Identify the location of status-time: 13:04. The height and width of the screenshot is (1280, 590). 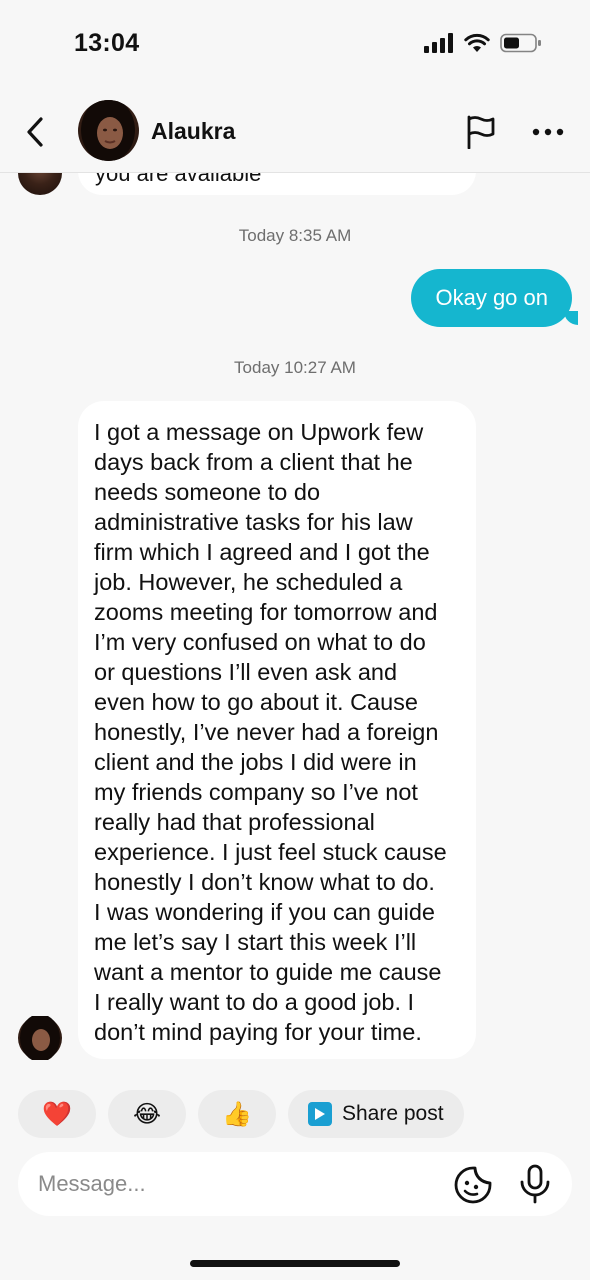
(107, 43).